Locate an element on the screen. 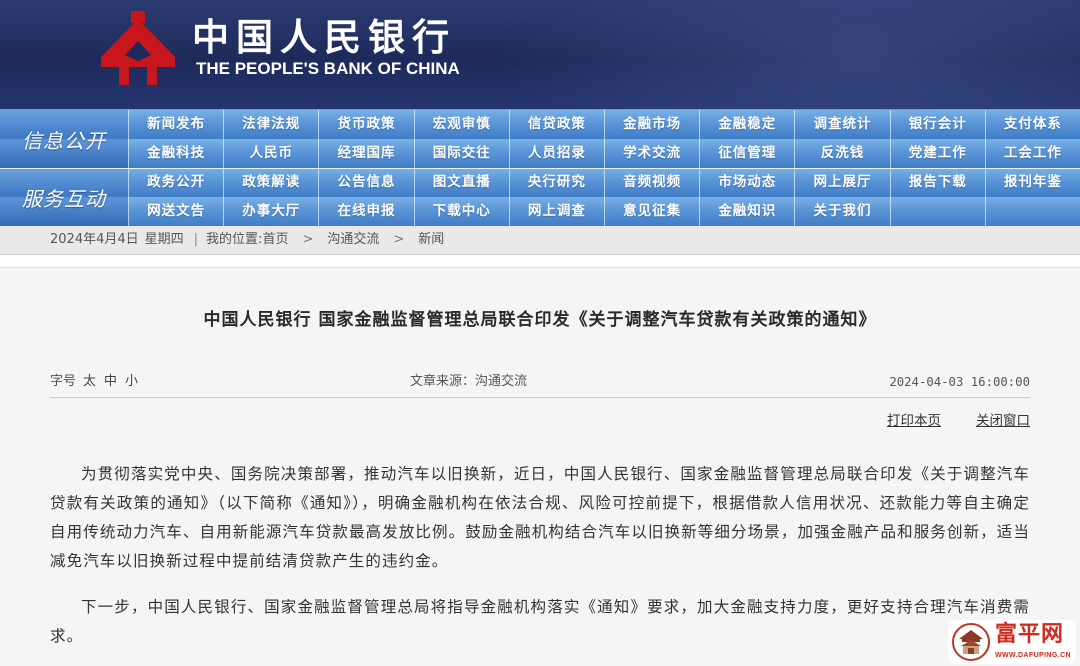 The width and height of the screenshot is (1080, 666). breadcrumb-current: 新闻 is located at coordinates (431, 239).